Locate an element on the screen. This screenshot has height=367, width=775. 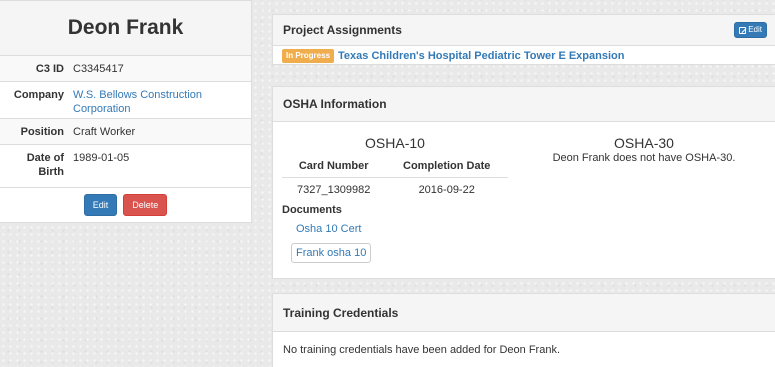
project-assignments-heading: Project Assignments Edit is located at coordinates (524, 30).